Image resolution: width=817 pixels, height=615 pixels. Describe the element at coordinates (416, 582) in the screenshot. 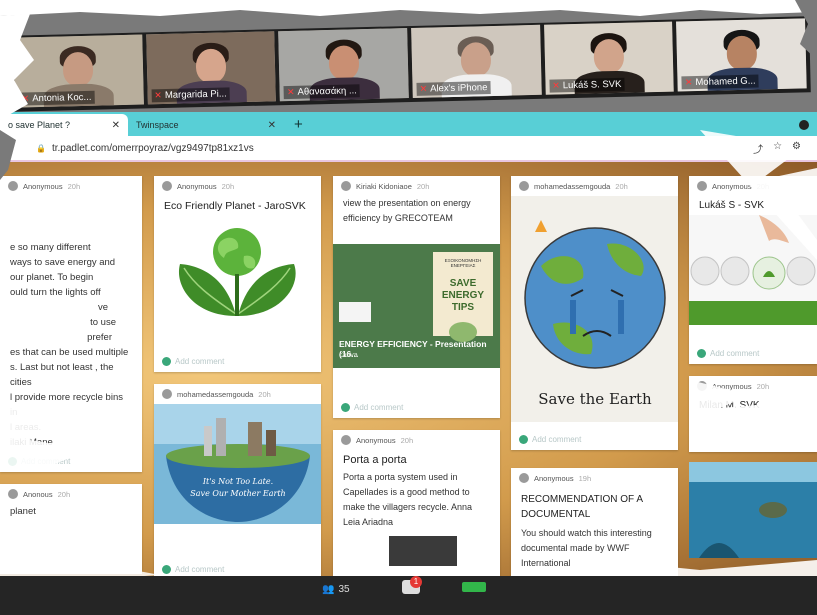

I see `chat-badge: 1` at that location.